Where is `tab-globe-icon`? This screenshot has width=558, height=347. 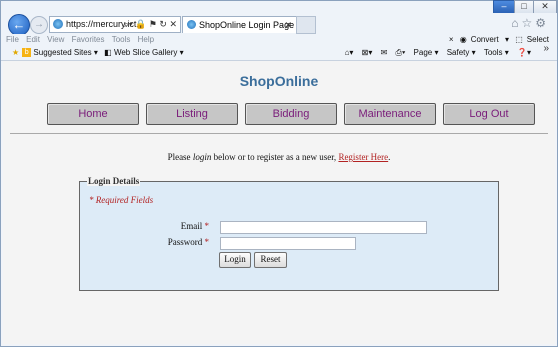 tab-globe-icon is located at coordinates (191, 24).